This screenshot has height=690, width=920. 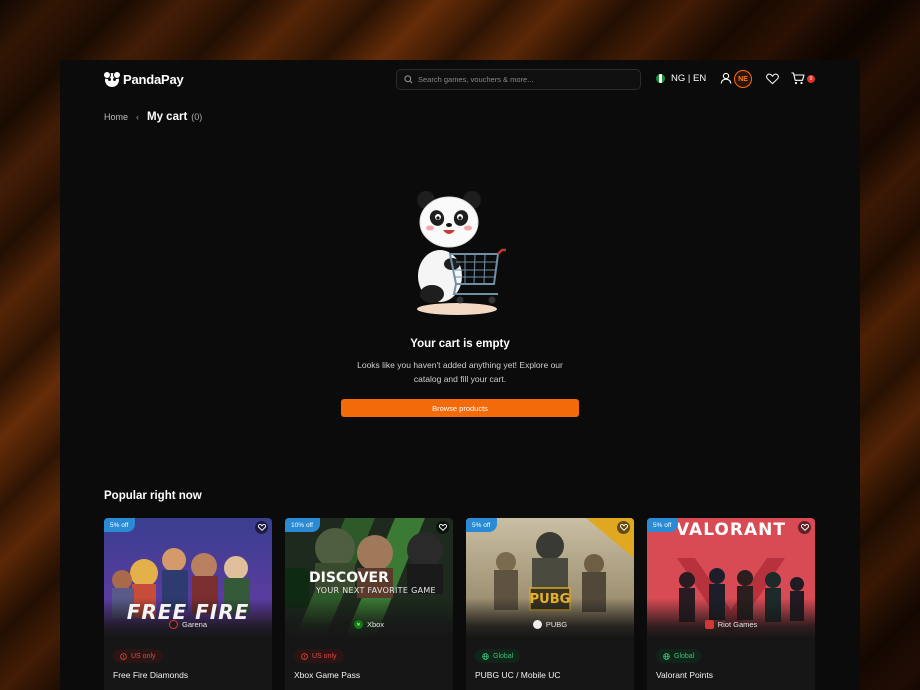 What do you see at coordinates (772, 79) in the screenshot?
I see `wishlist-heart-icon` at bounding box center [772, 79].